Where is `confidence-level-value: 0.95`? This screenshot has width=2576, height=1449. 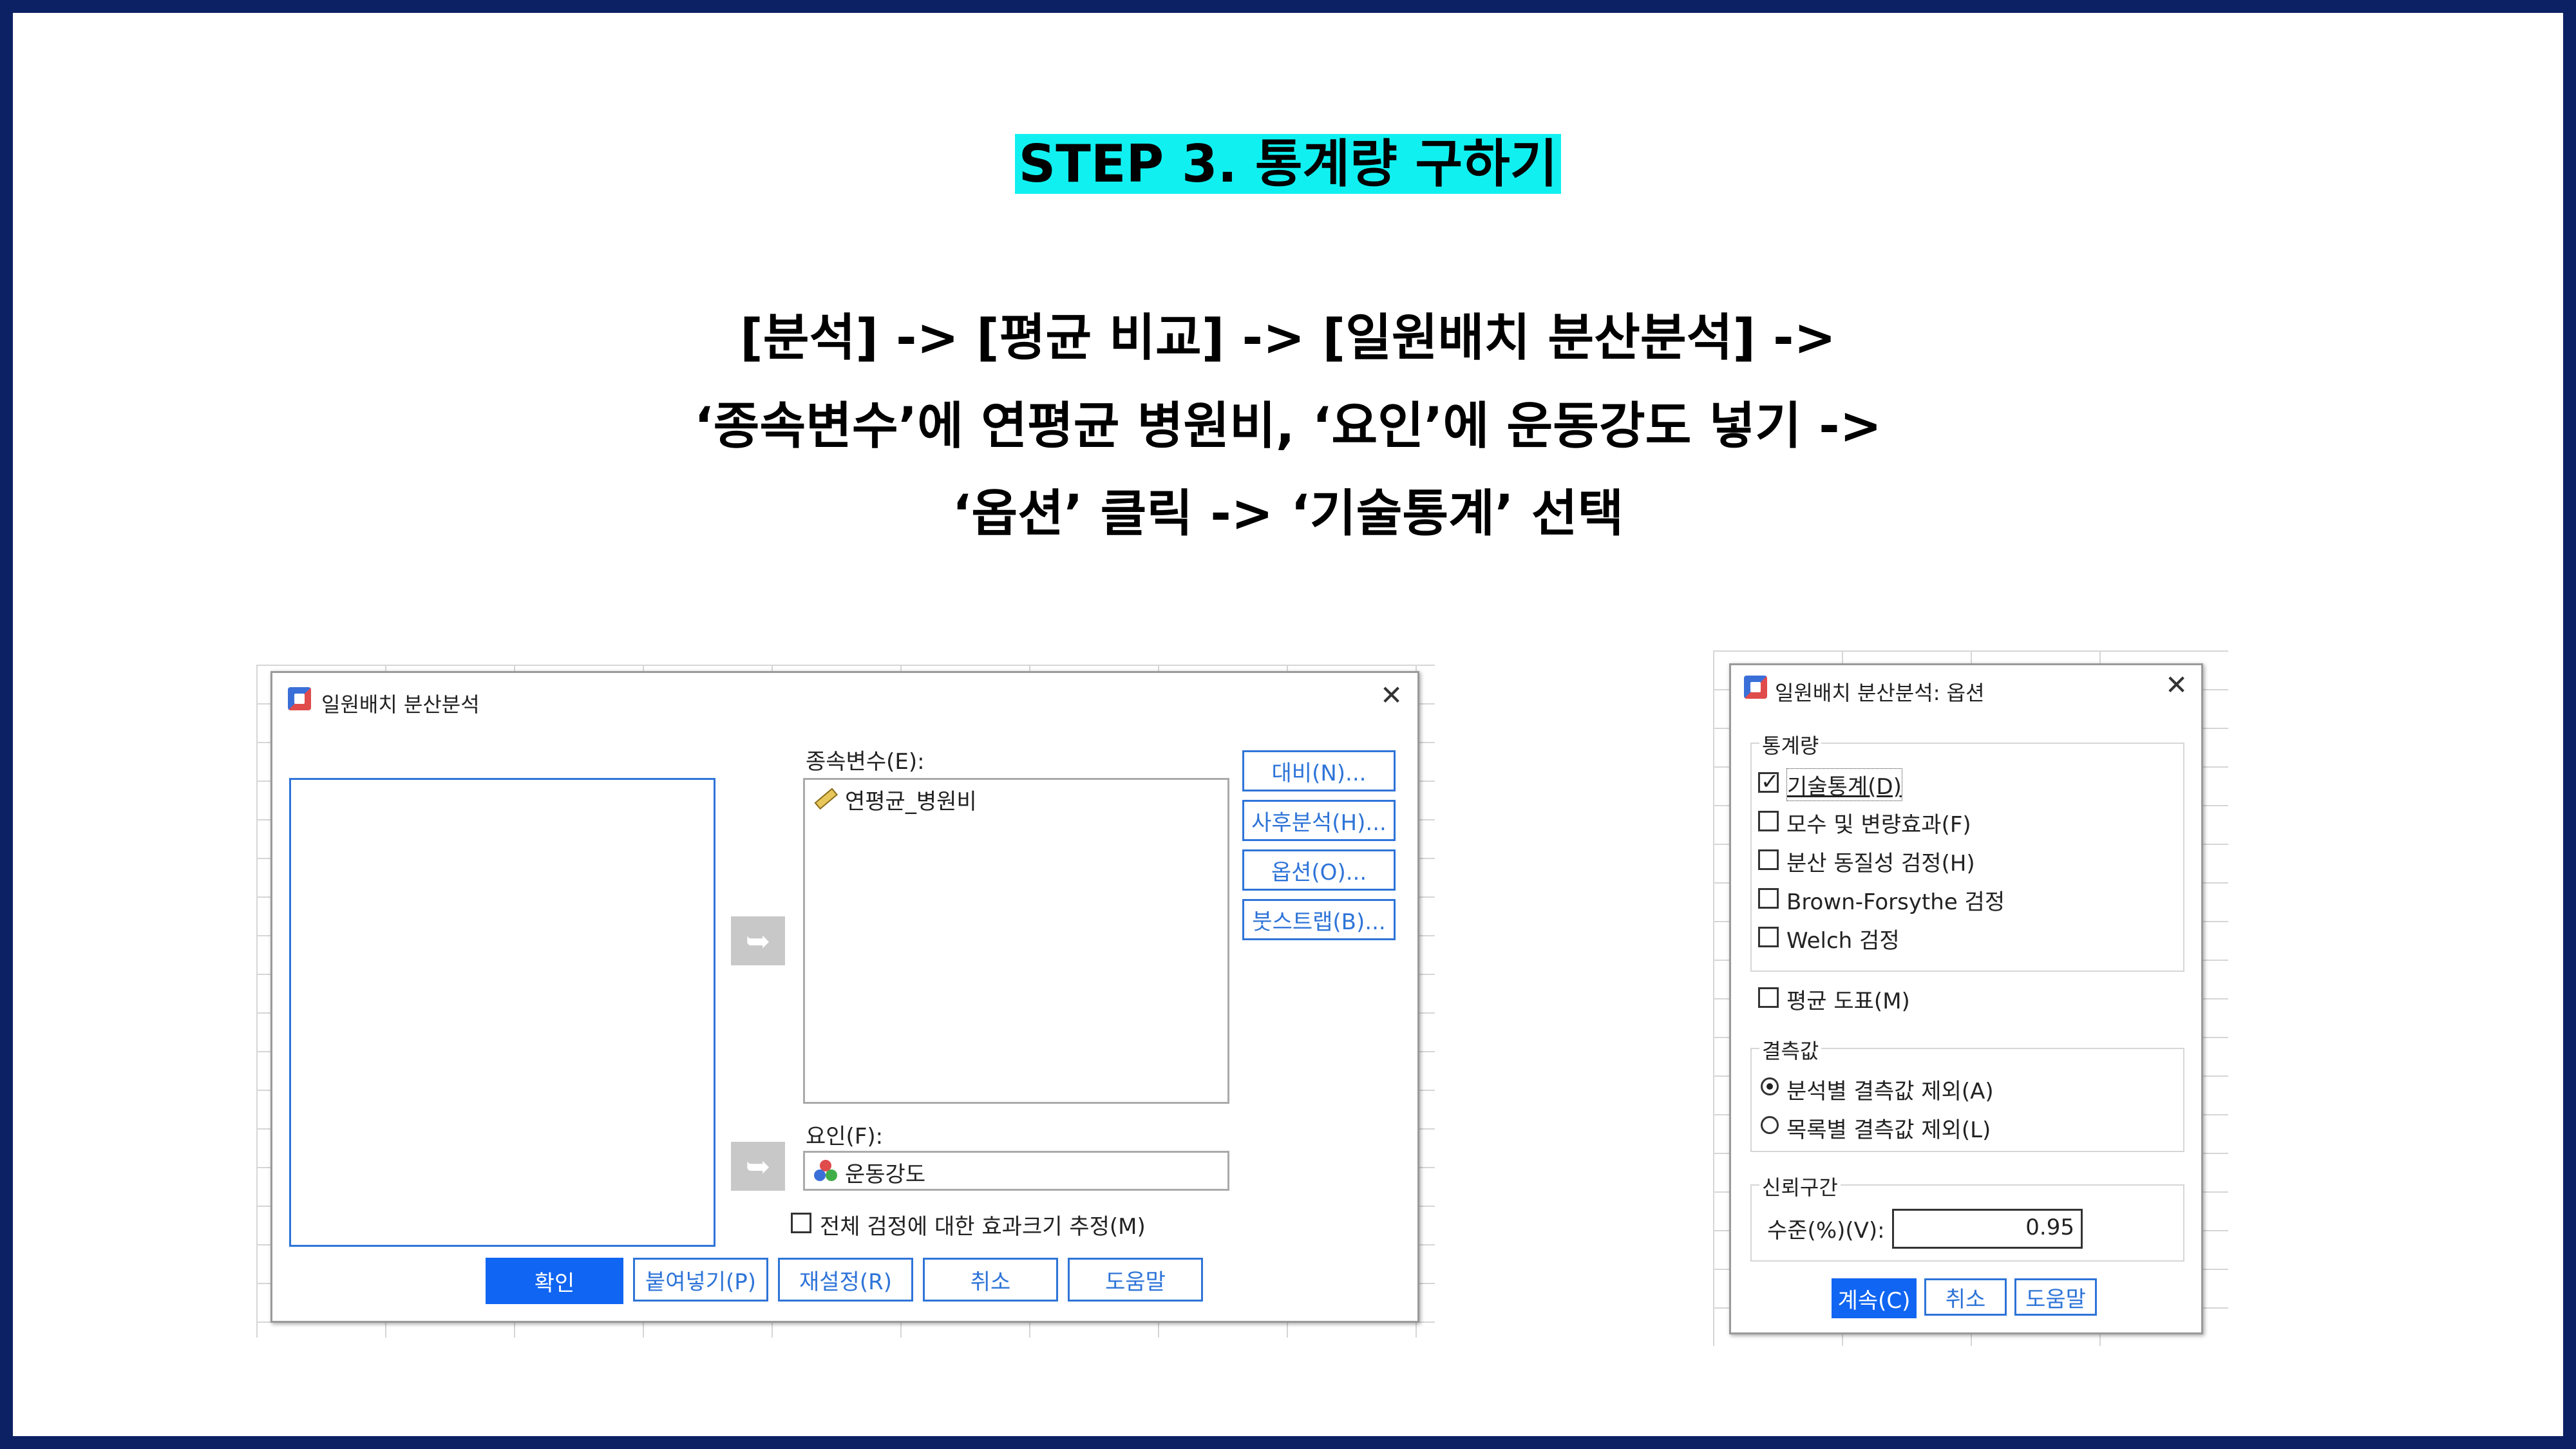 confidence-level-value: 0.95 is located at coordinates (2049, 1227).